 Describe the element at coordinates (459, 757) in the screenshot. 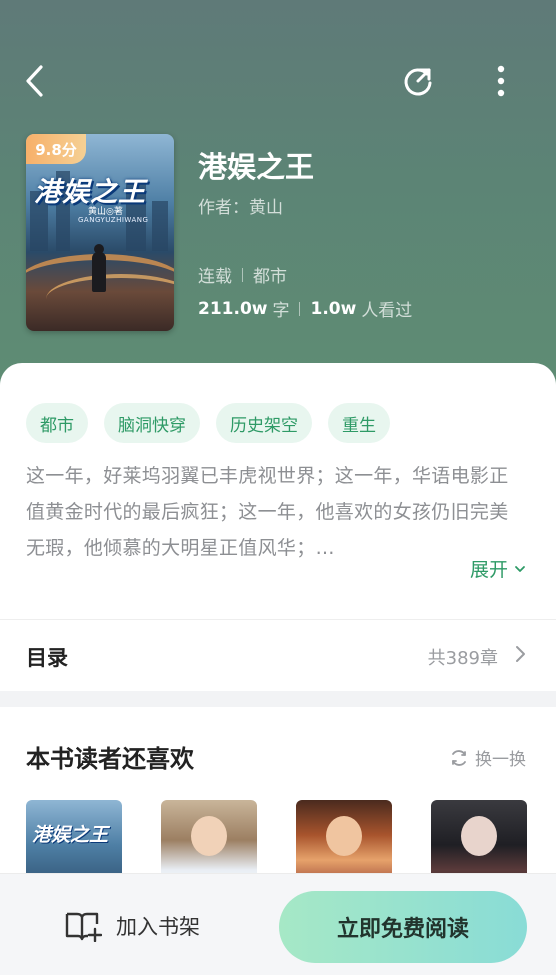

I see `refresh-icon` at that location.